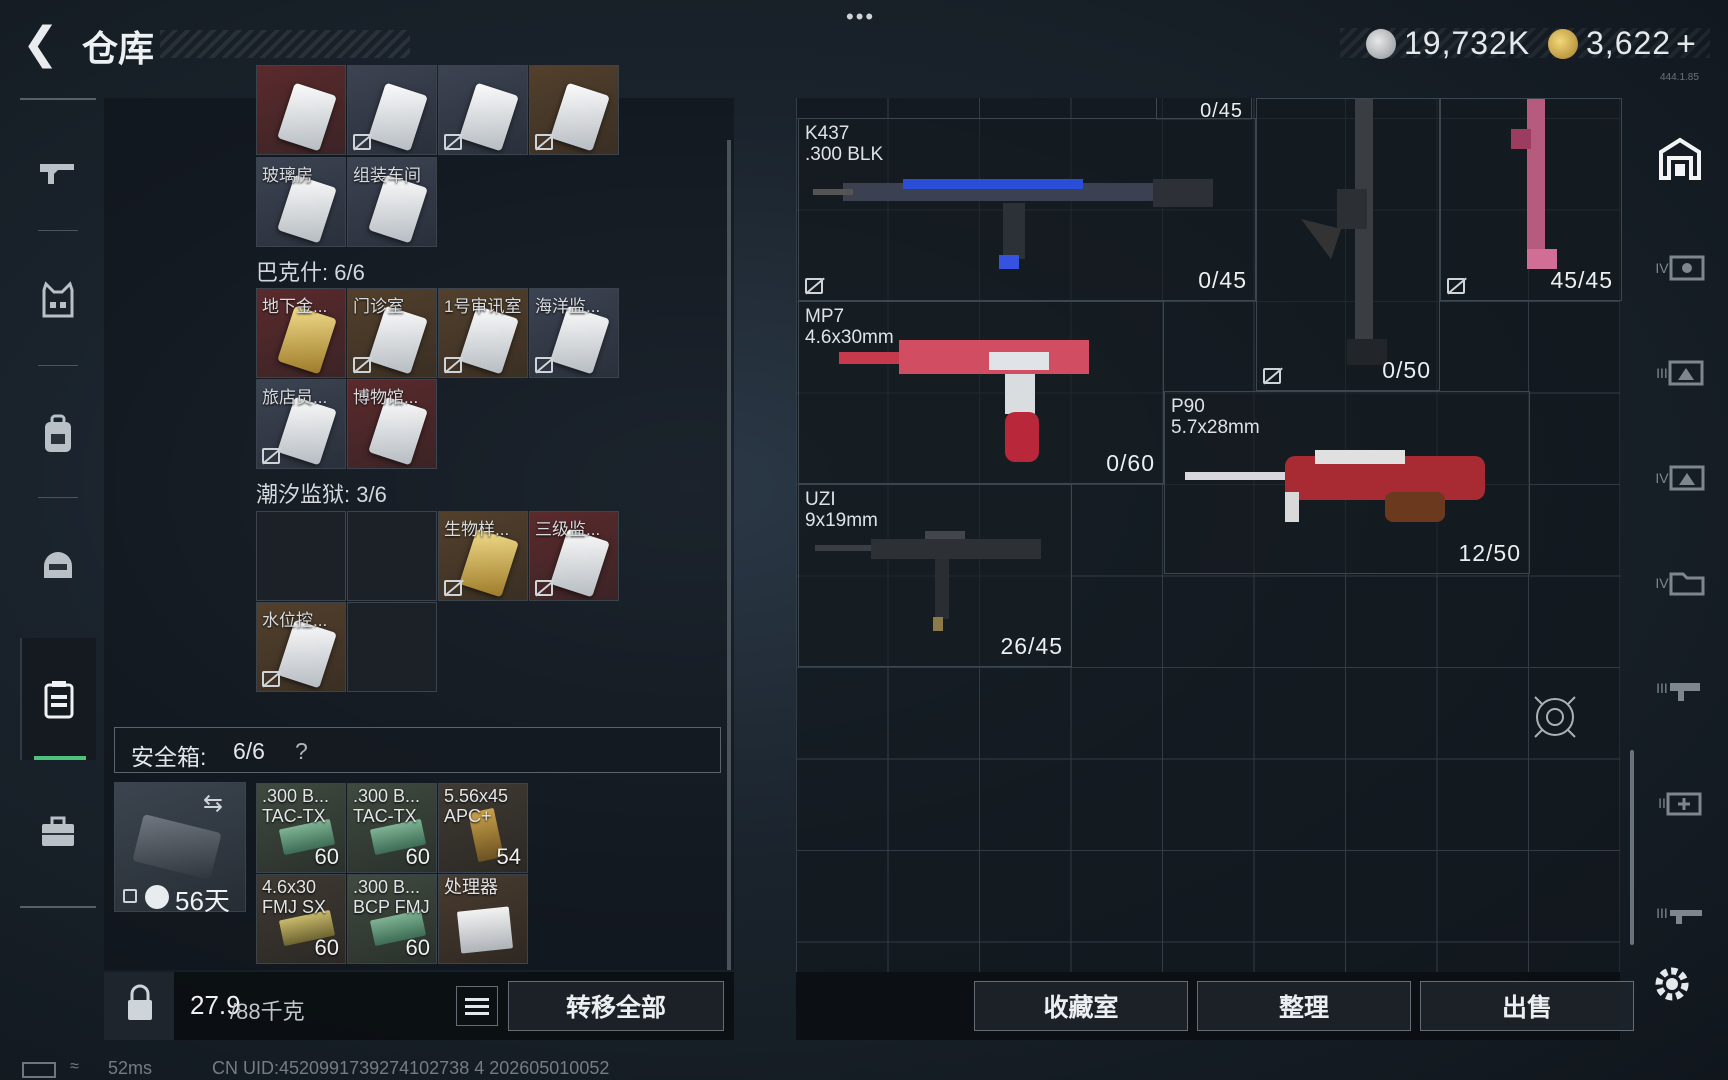 This screenshot has width=1728, height=1080. Describe the element at coordinates (301, 919) in the screenshot. I see `safebox-slot: 4.6x30 FMJ SX 60` at that location.